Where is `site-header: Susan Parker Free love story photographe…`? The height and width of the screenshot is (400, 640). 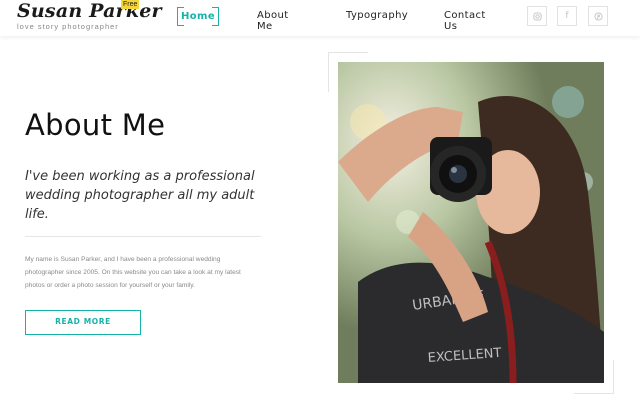 site-header: Susan Parker Free love story photographe… is located at coordinates (320, 18).